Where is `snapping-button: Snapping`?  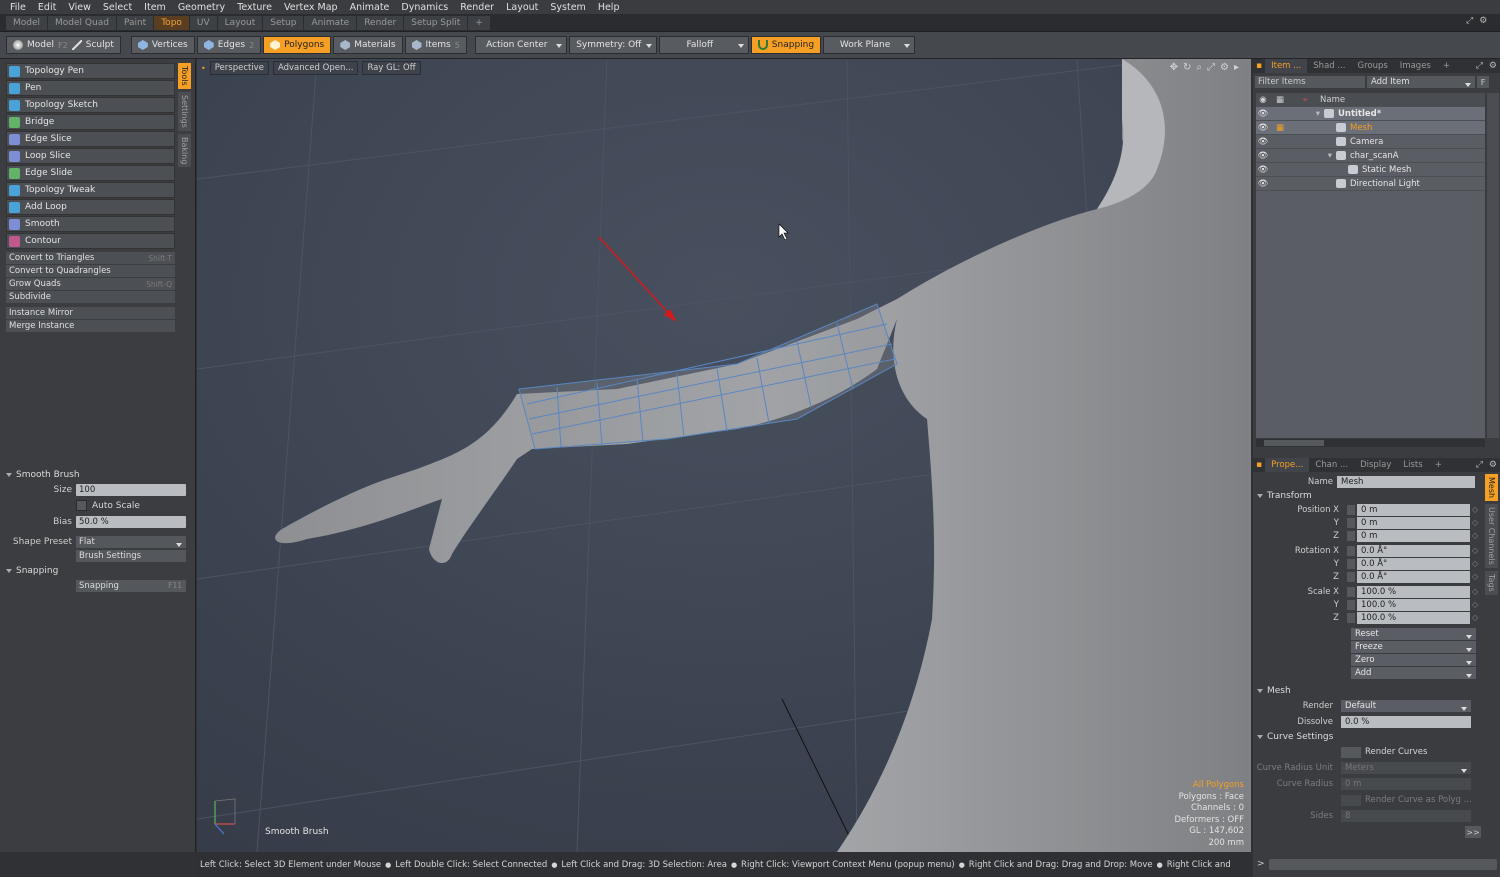 snapping-button: Snapping is located at coordinates (786, 45).